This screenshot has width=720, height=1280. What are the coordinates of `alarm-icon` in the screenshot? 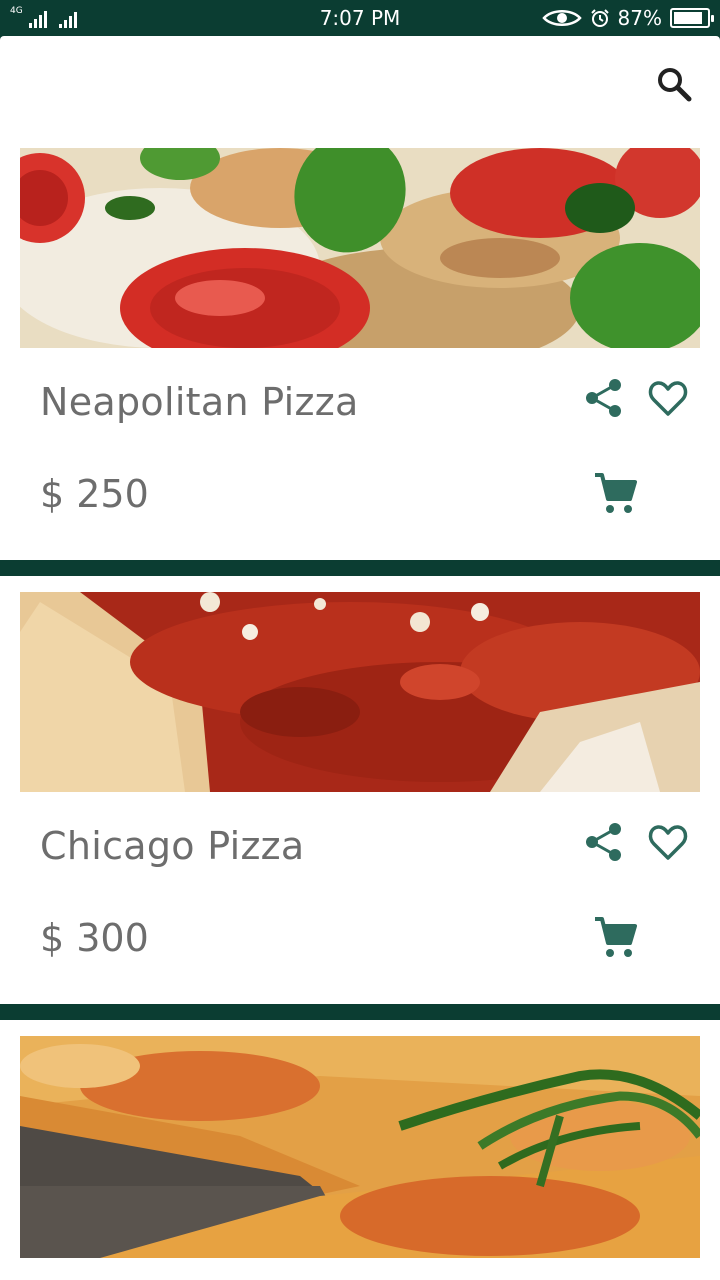 It's located at (599, 18).